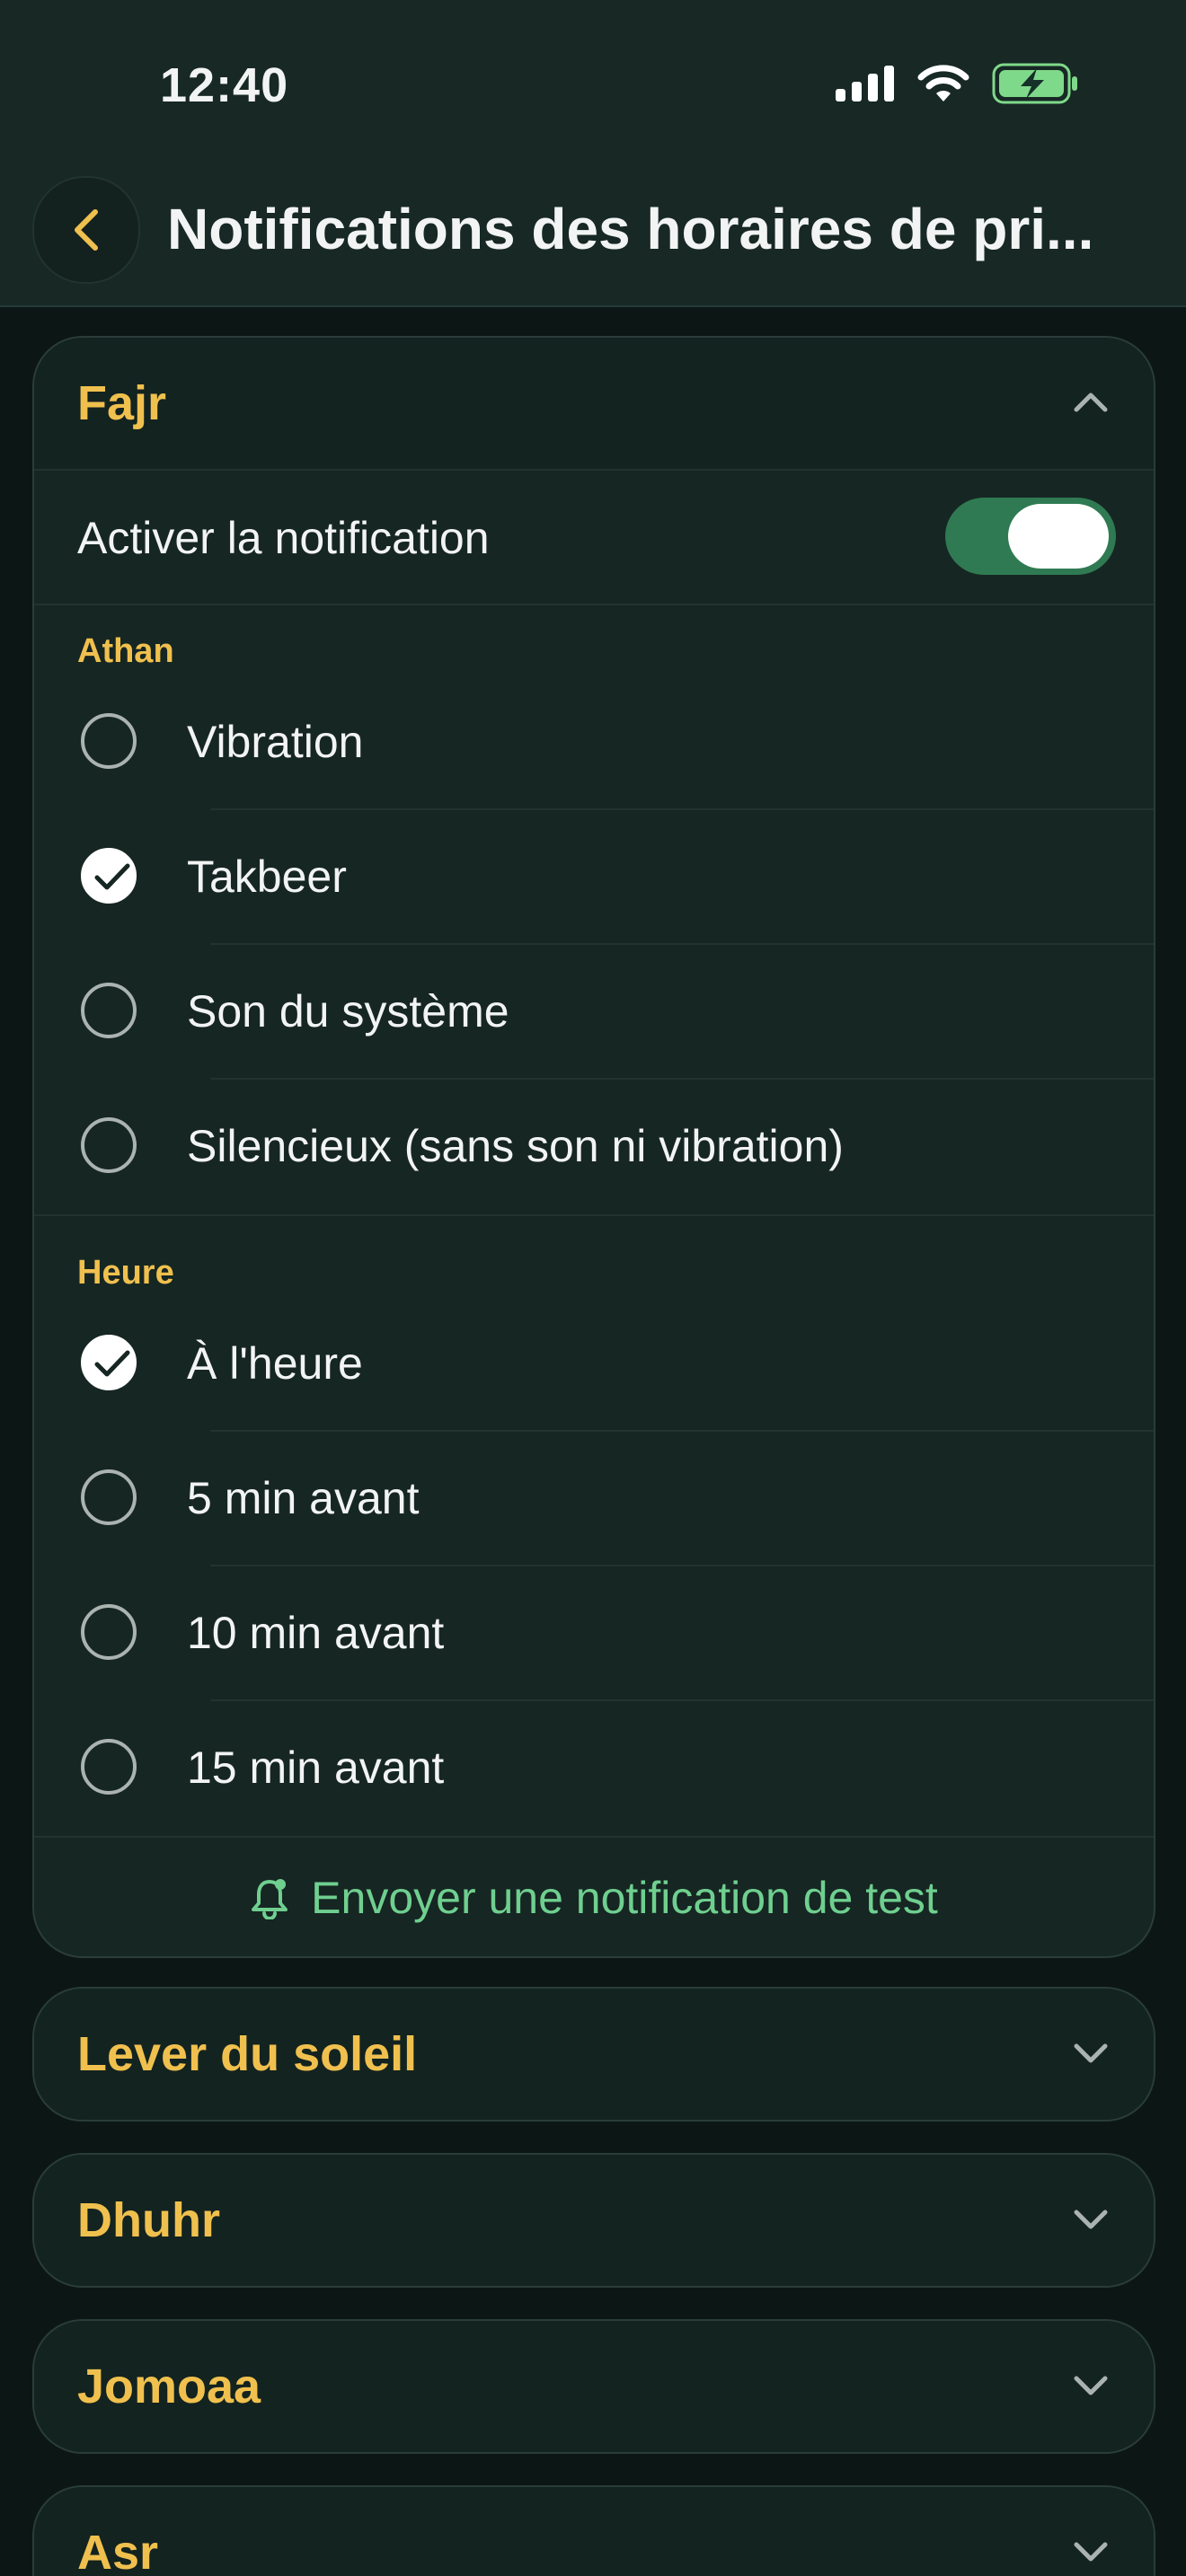 This screenshot has width=1186, height=2576. I want to click on option-label: 15 min avant, so click(316, 1767).